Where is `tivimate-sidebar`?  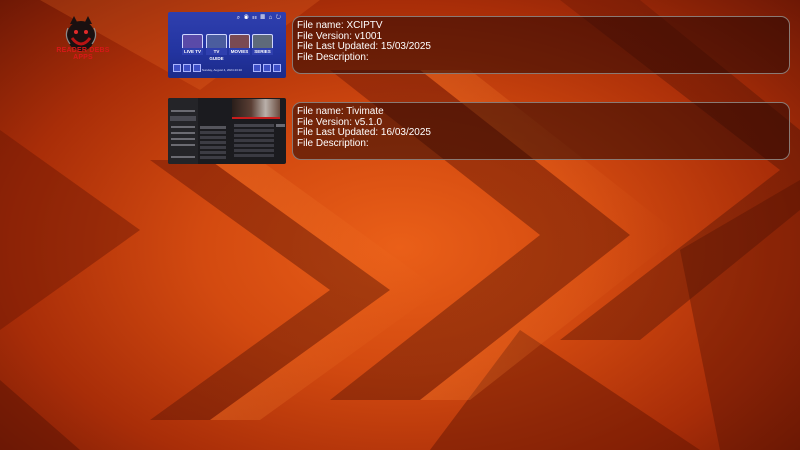
tivimate-sidebar is located at coordinates (183, 131).